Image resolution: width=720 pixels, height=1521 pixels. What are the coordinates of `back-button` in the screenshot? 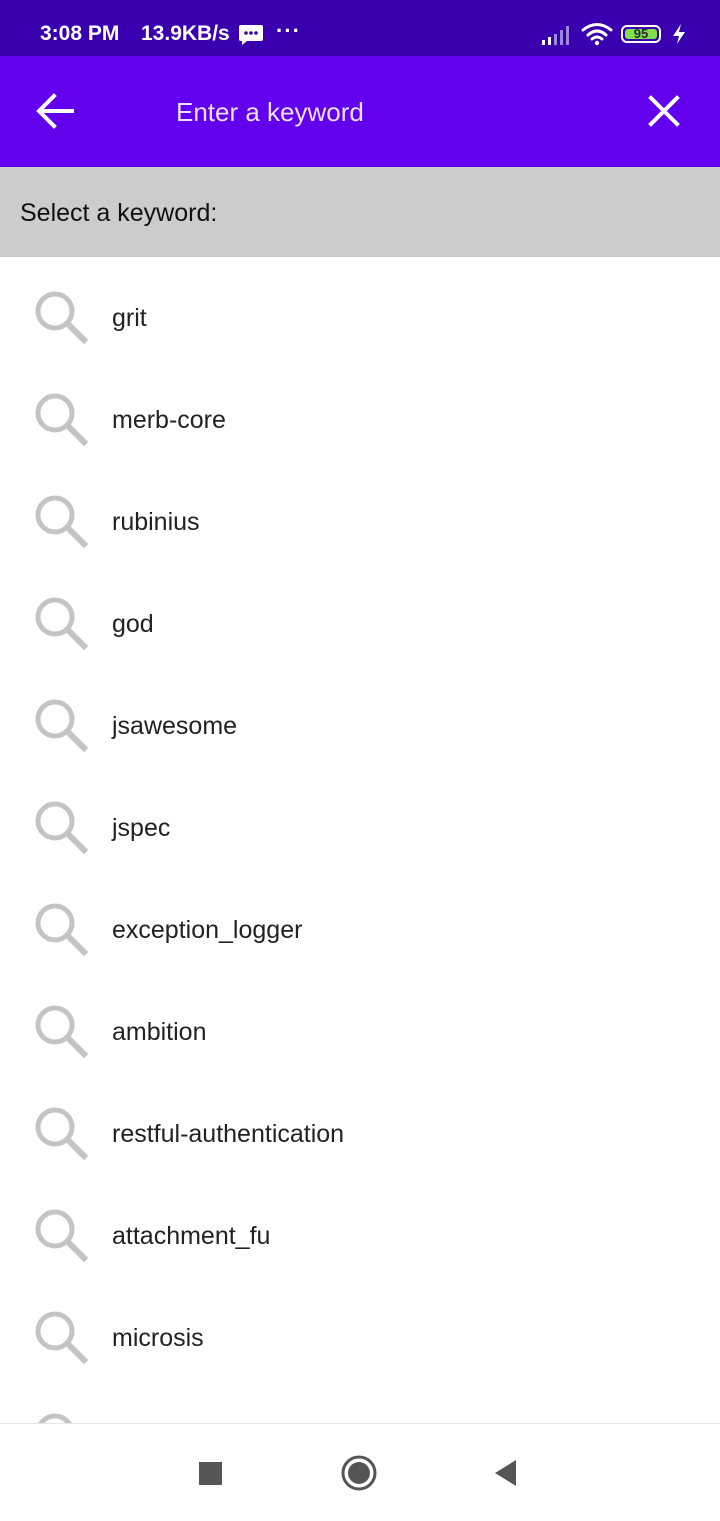 It's located at (55, 111).